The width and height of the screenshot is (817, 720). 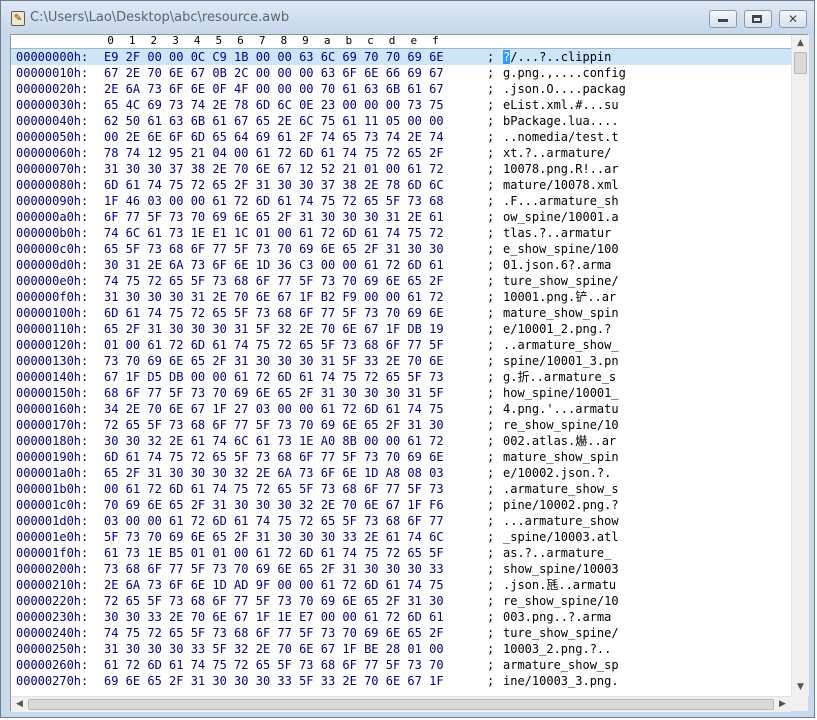 What do you see at coordinates (52, 393) in the screenshot?
I see `row-offset: 00000150h:` at bounding box center [52, 393].